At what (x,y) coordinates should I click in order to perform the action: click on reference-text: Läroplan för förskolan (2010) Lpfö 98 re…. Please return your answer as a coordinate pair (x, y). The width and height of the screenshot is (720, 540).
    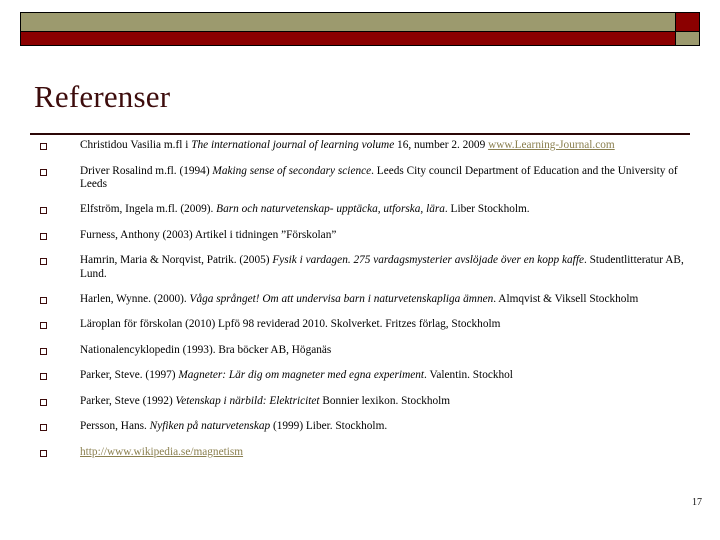
    Looking at the image, I should click on (290, 324).